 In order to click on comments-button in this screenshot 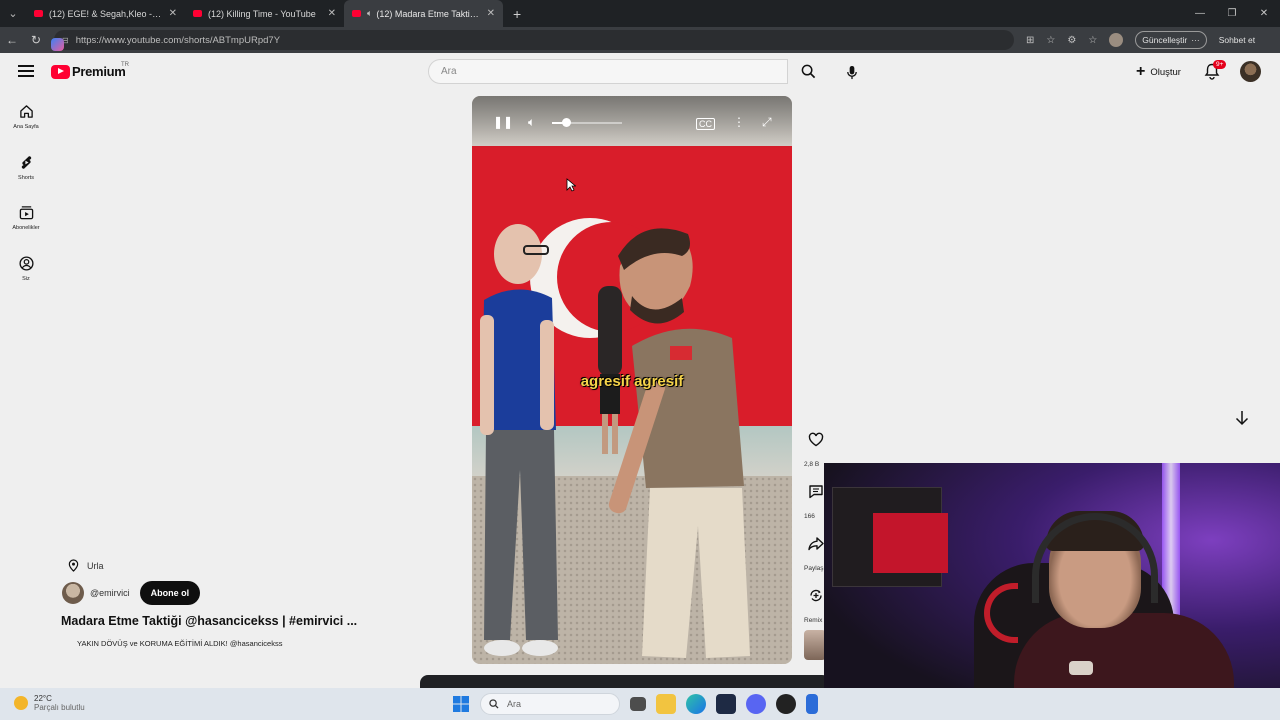, I will do `click(816, 492)`.